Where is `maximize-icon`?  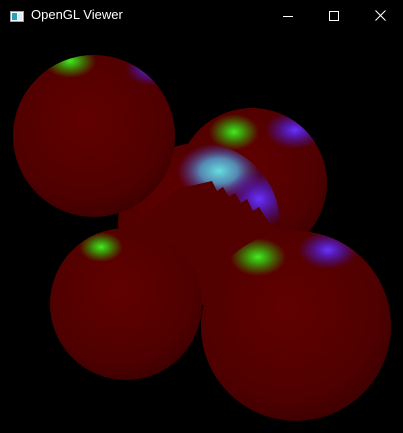 maximize-icon is located at coordinates (334, 15).